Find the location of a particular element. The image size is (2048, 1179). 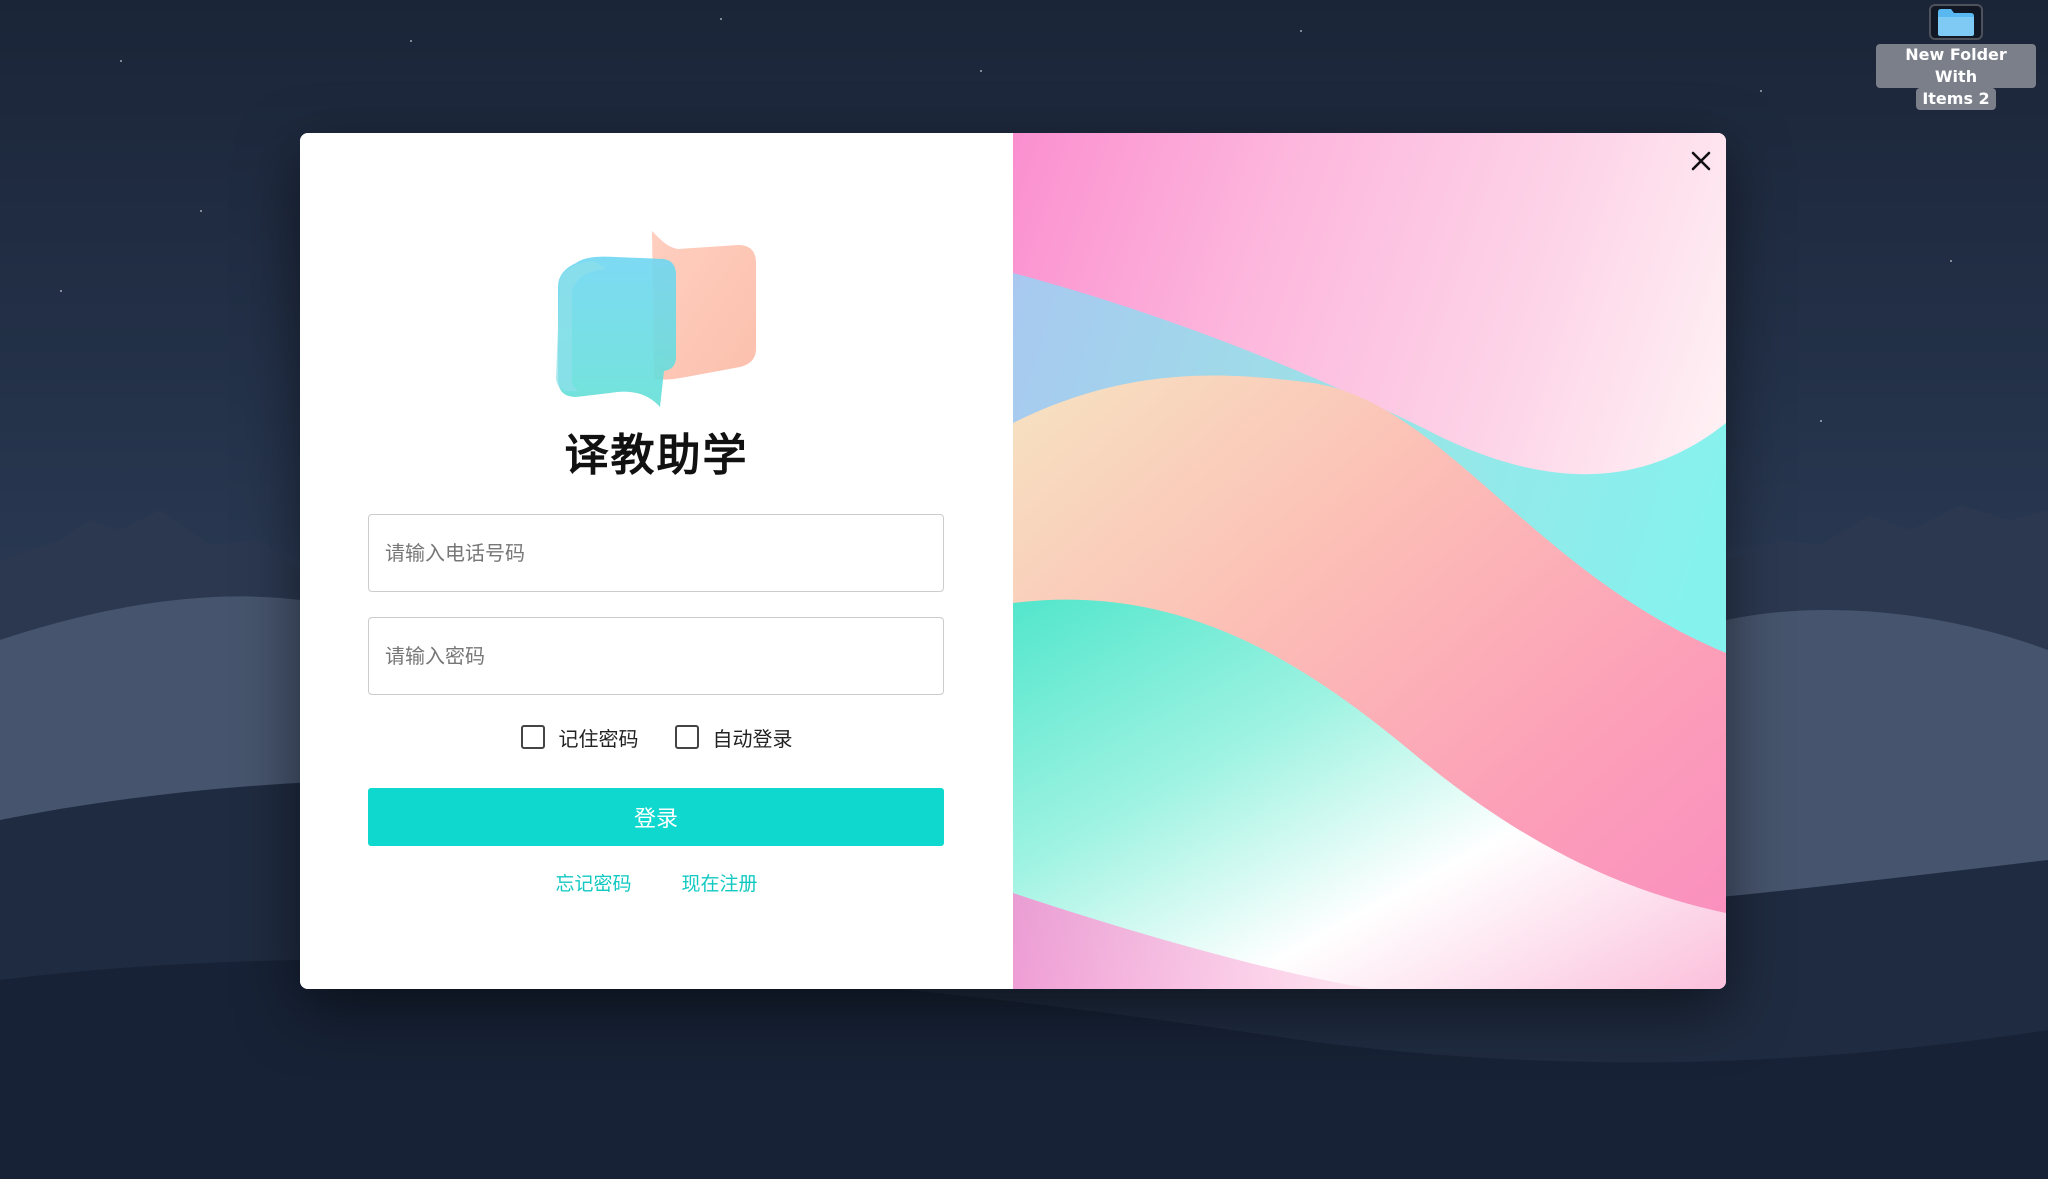

close-icon is located at coordinates (1701, 161).